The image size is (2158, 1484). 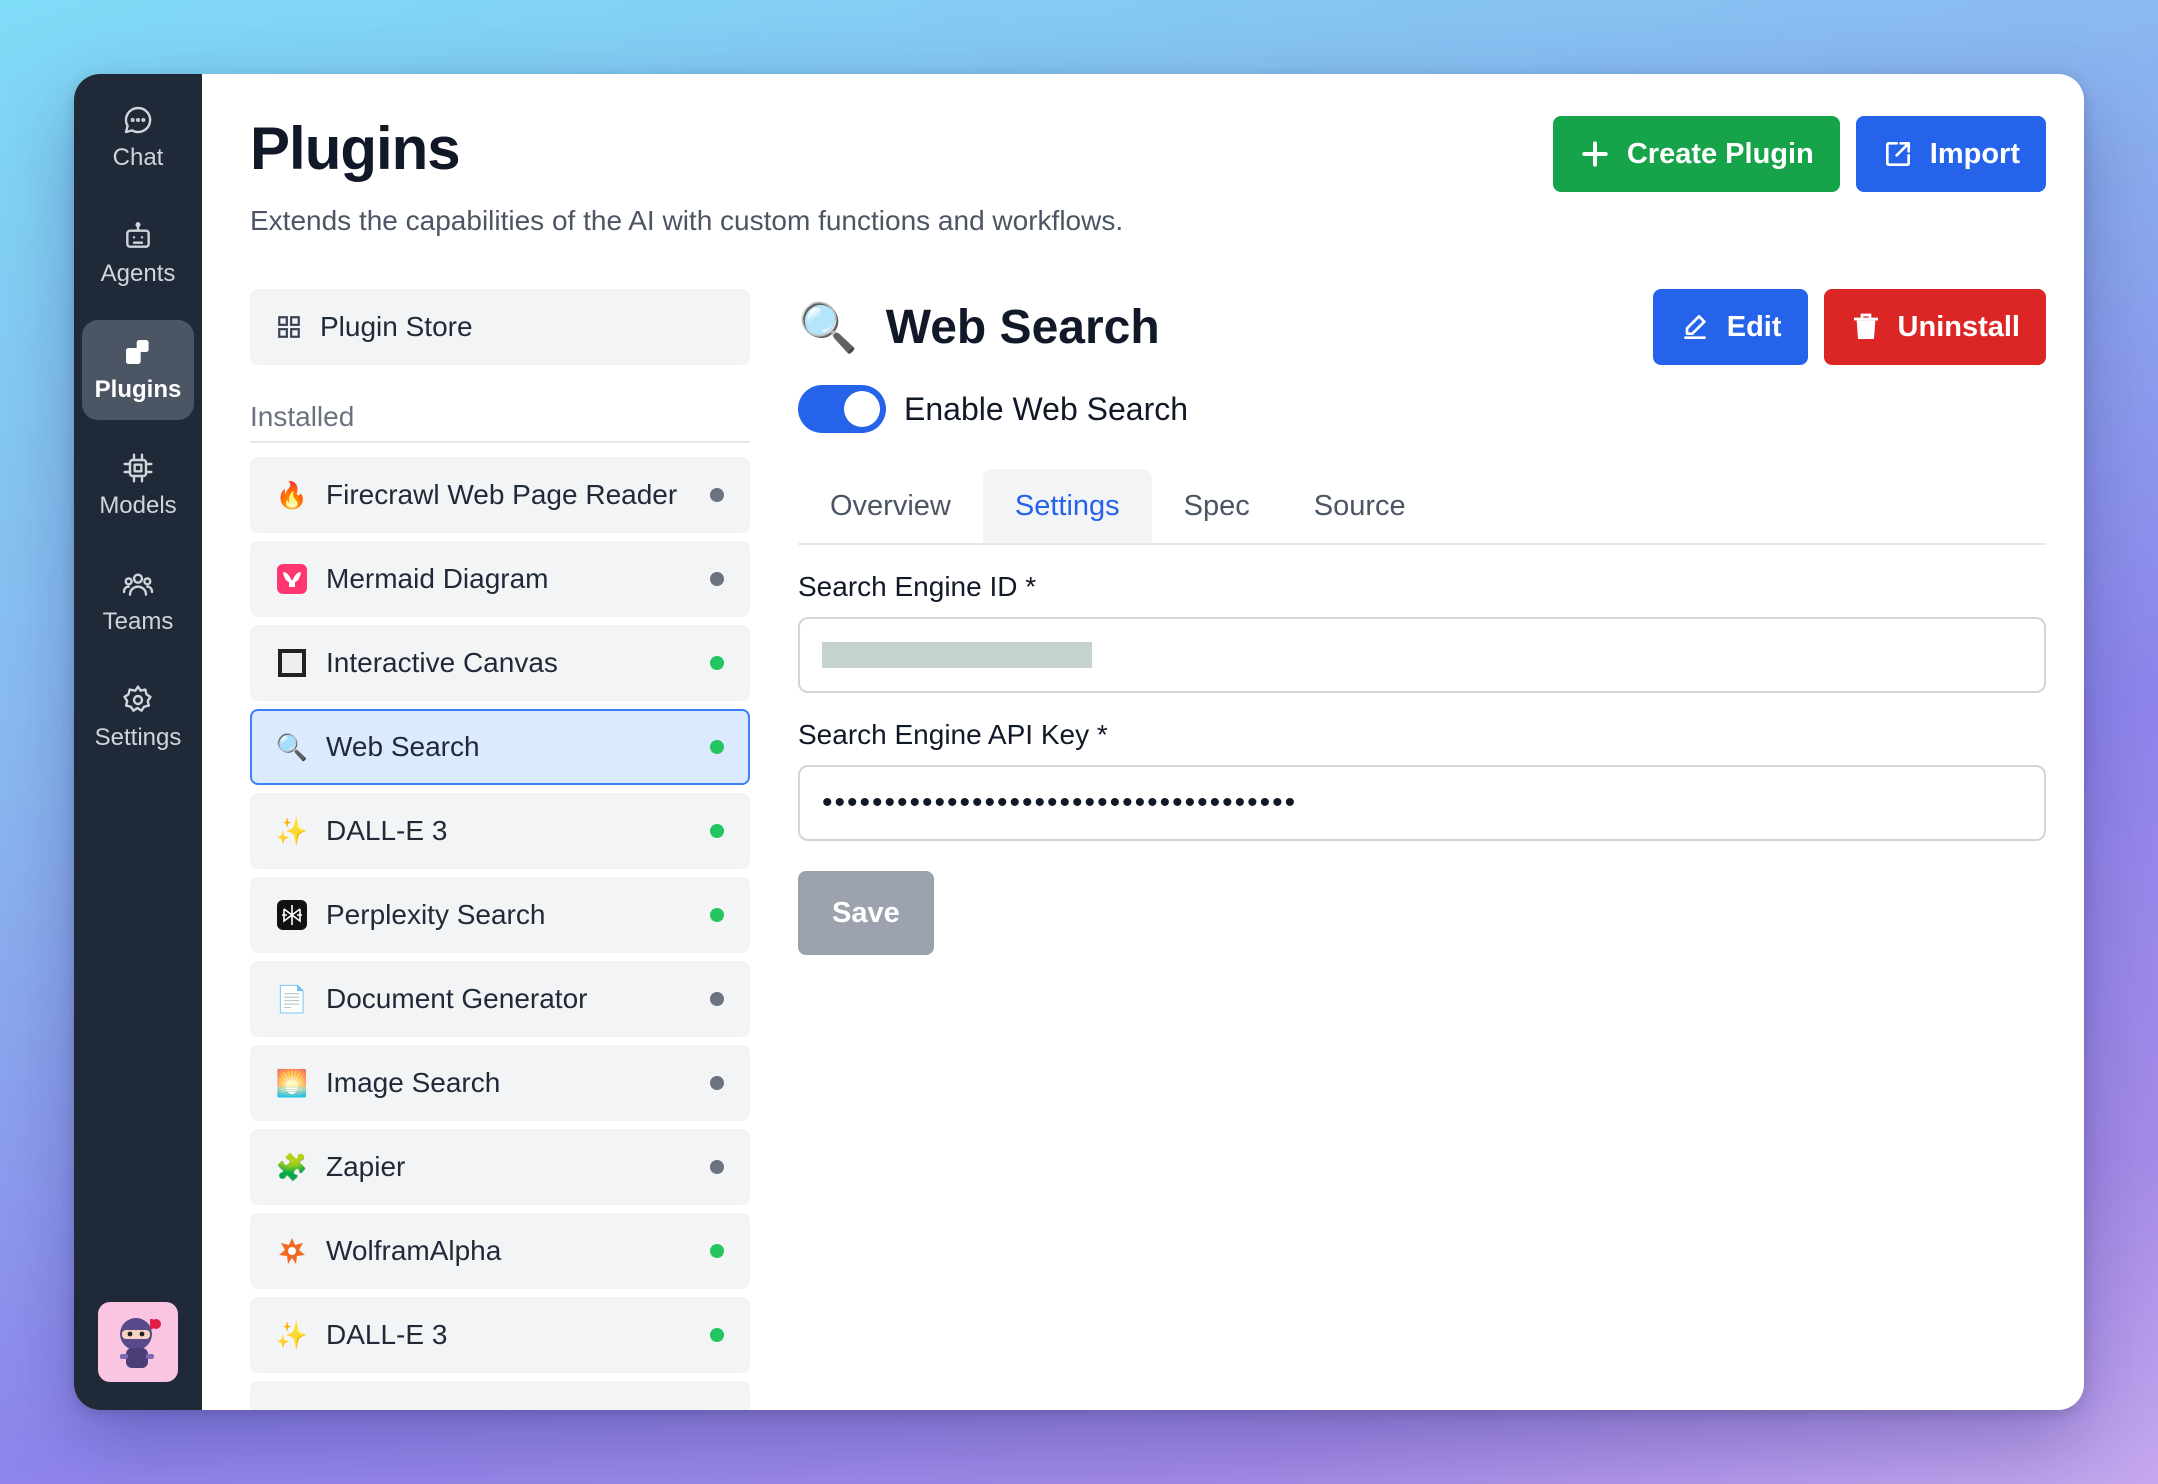 I want to click on sidebar-item-label: Agents, so click(x=138, y=273).